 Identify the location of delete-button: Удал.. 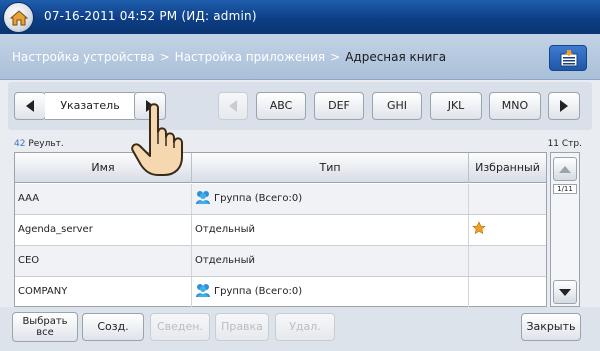
(305, 327).